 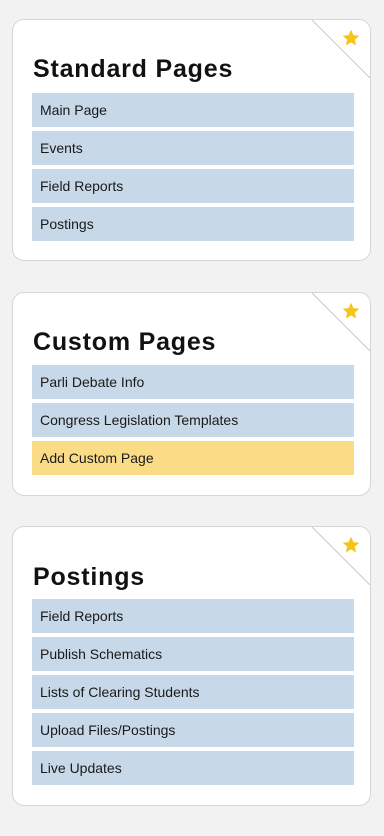 I want to click on panel-item-upload-files-postings: Upload Files/Postings, so click(x=193, y=730).